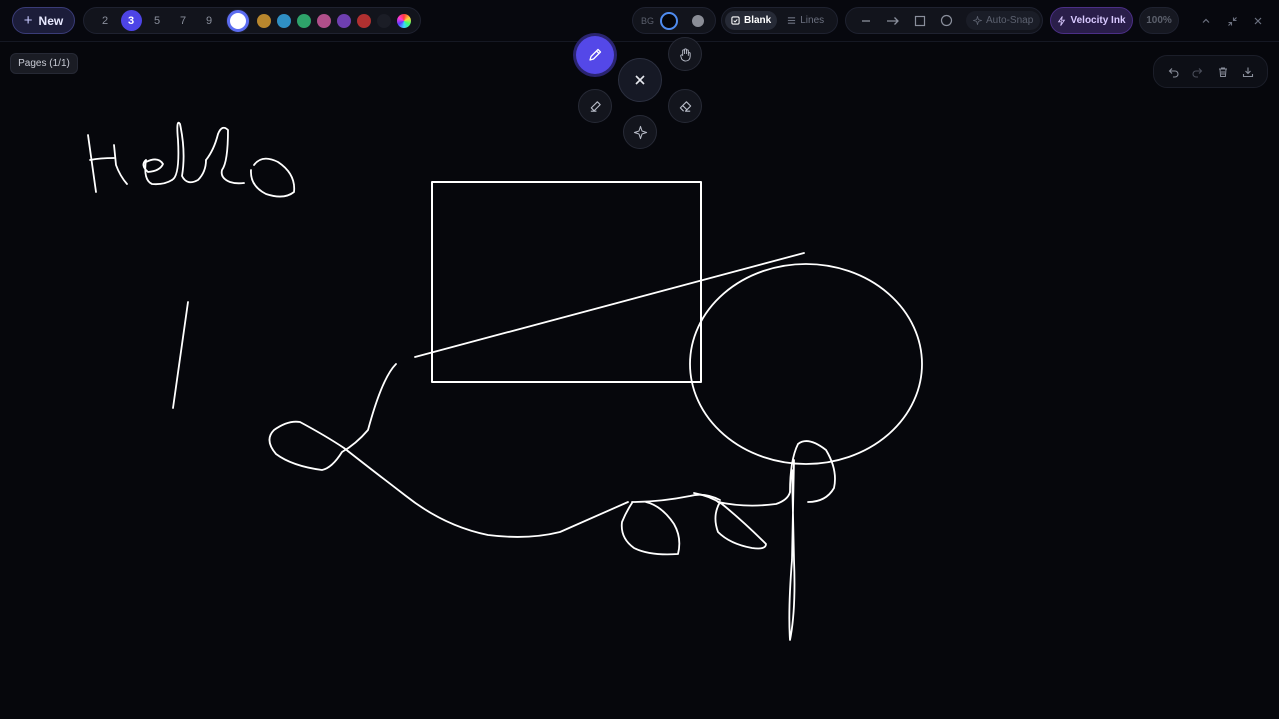 The width and height of the screenshot is (1279, 719). Describe the element at coordinates (1248, 72) in the screenshot. I see `download-icon` at that location.